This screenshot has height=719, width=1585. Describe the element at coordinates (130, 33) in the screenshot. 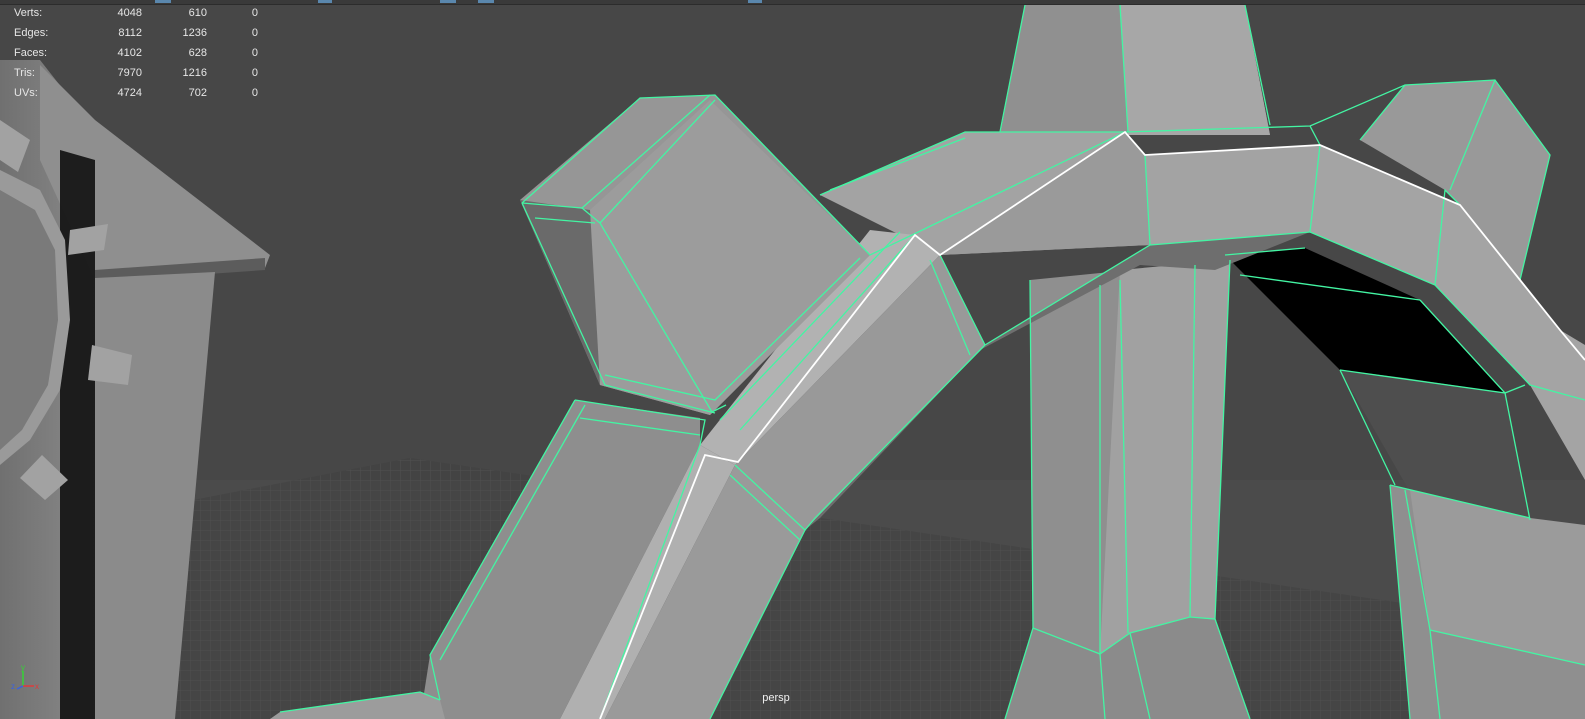

I see `hud-total: 8112` at that location.